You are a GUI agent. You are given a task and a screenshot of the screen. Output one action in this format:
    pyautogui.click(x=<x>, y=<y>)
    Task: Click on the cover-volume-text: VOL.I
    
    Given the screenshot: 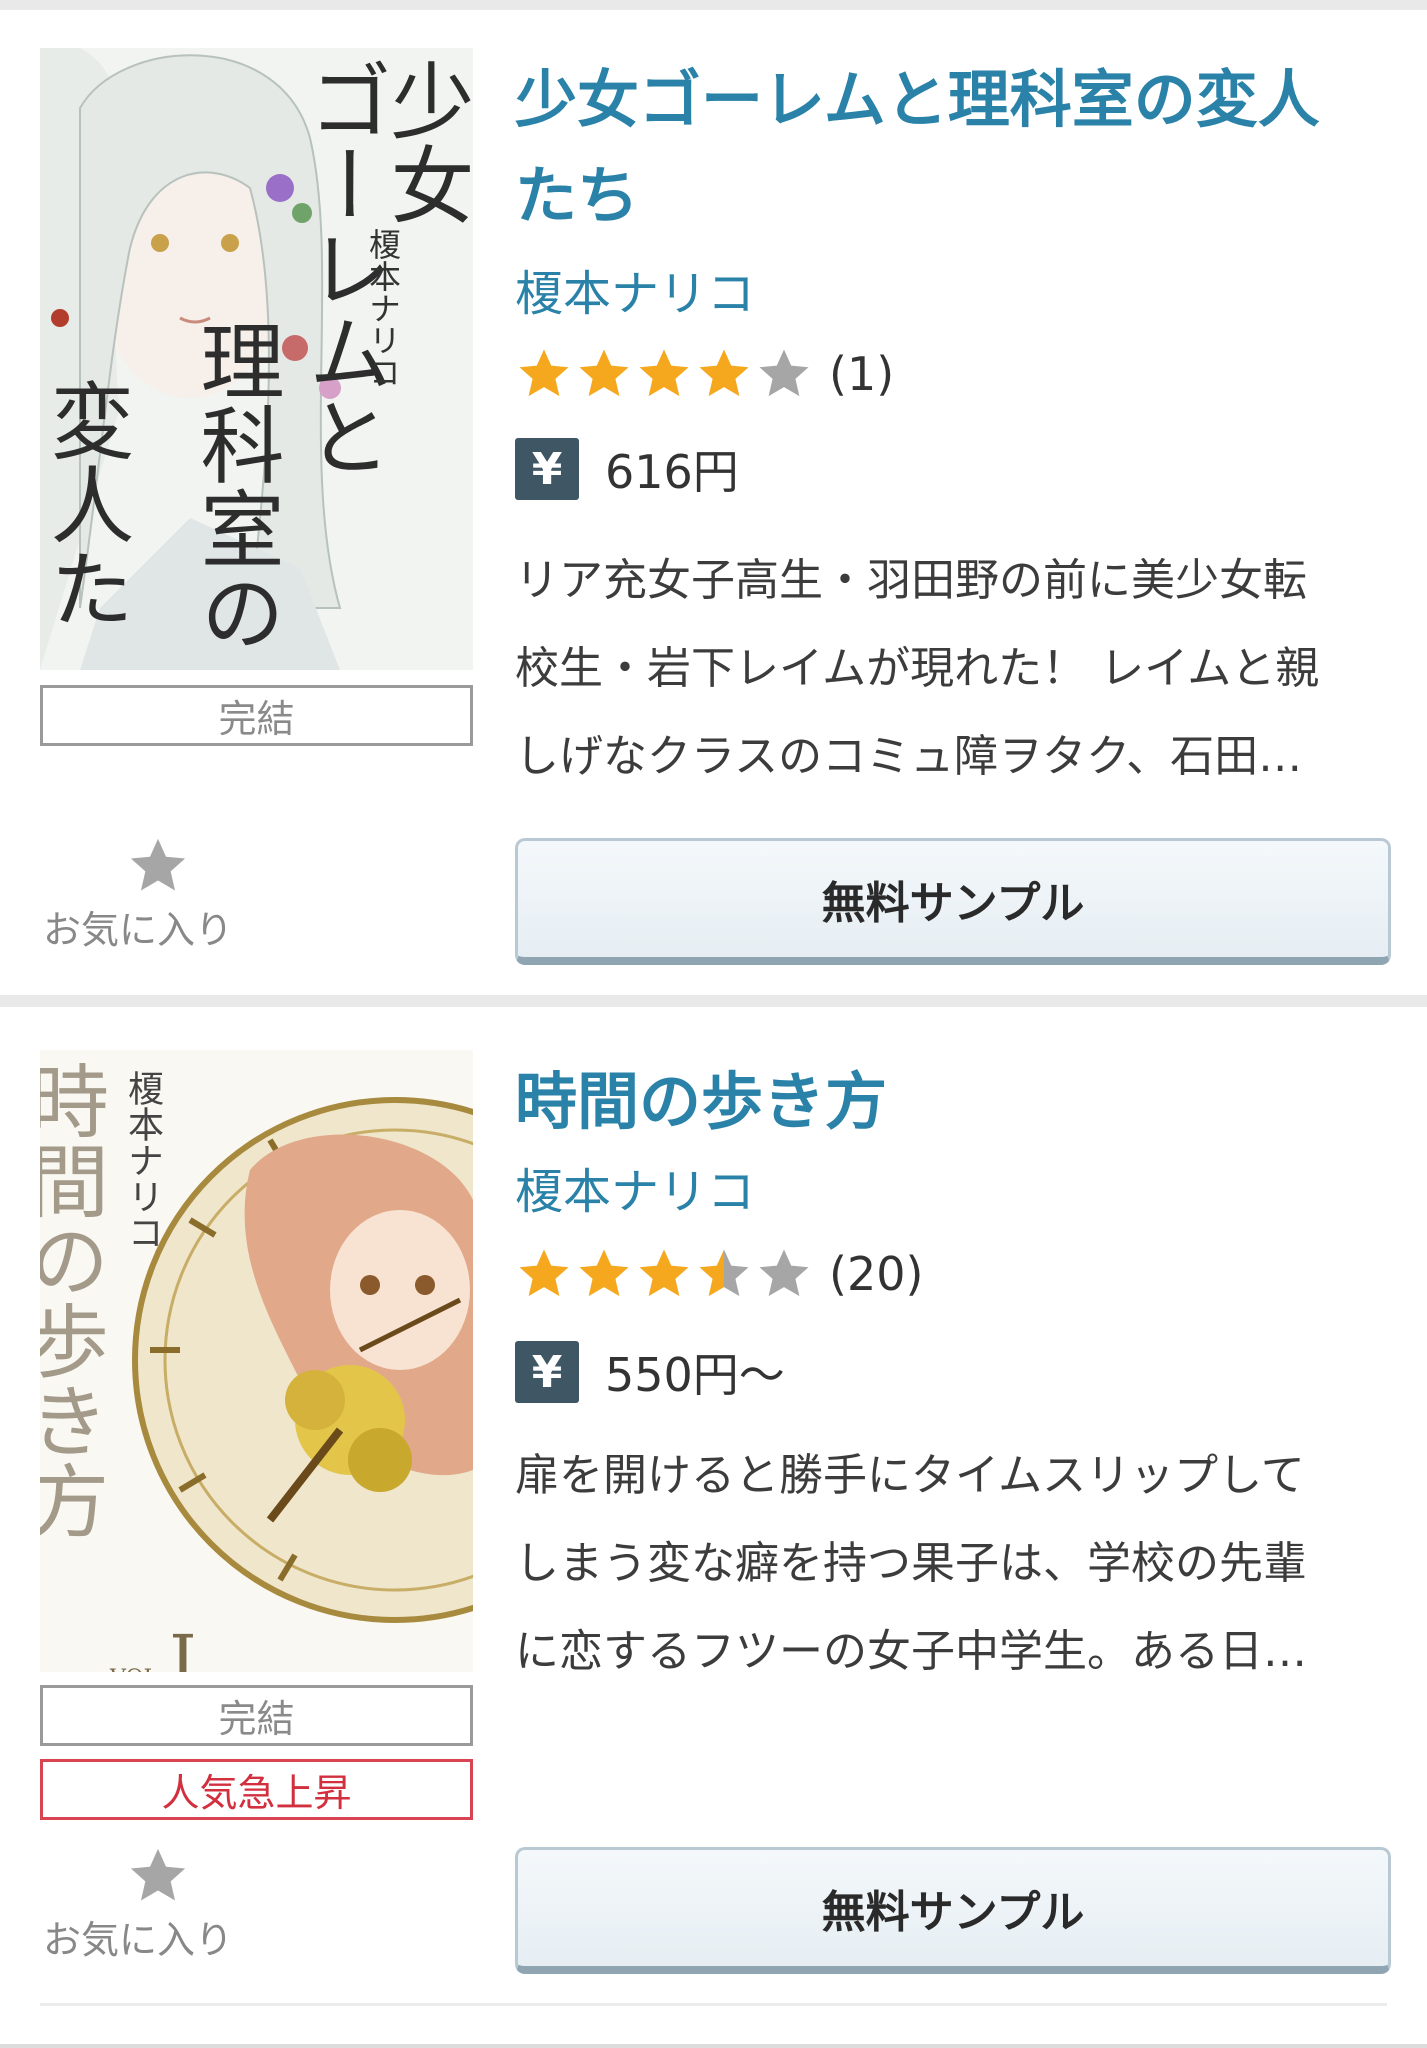 What is the action you would take?
    pyautogui.click(x=153, y=1646)
    